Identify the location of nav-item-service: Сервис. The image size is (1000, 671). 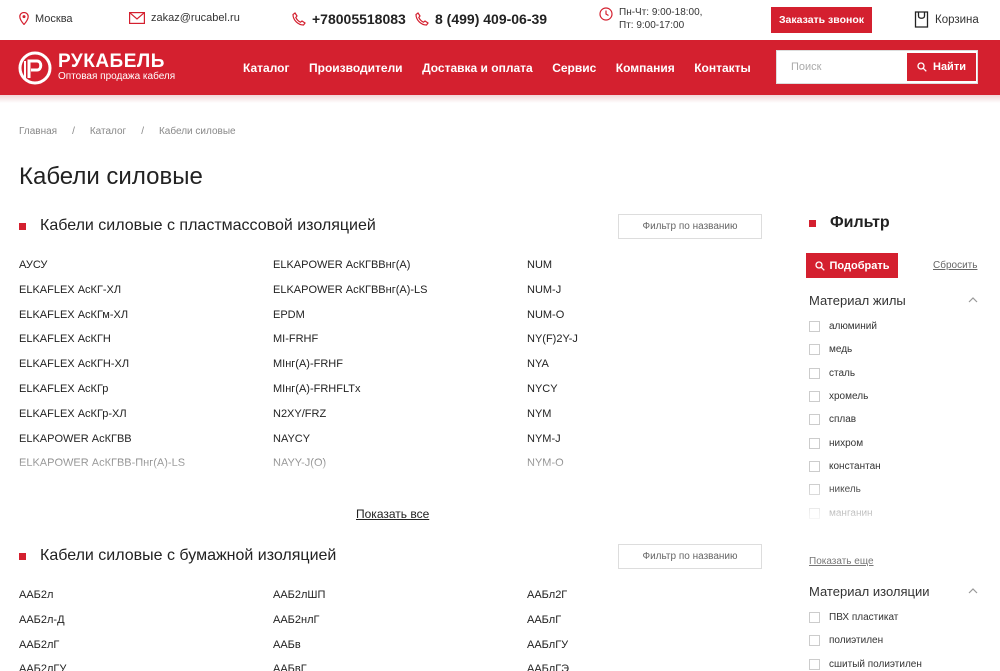
(574, 68).